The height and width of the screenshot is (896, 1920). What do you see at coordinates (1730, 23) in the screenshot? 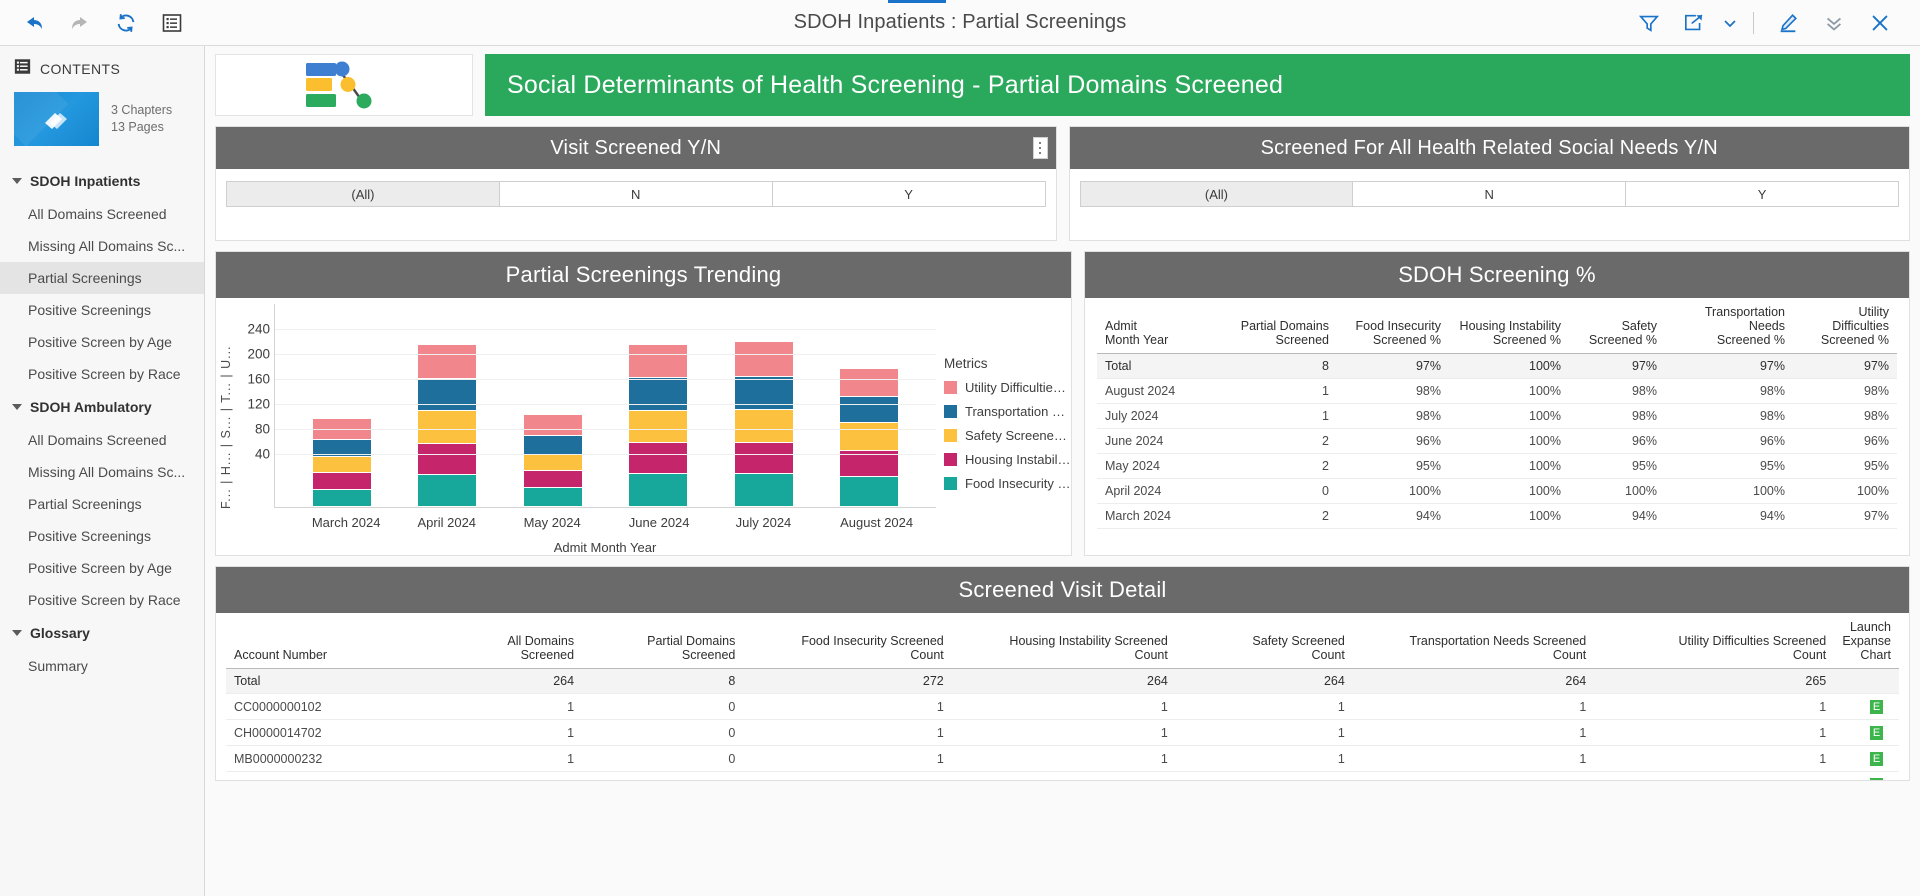
I see `chevron-down-icon` at bounding box center [1730, 23].